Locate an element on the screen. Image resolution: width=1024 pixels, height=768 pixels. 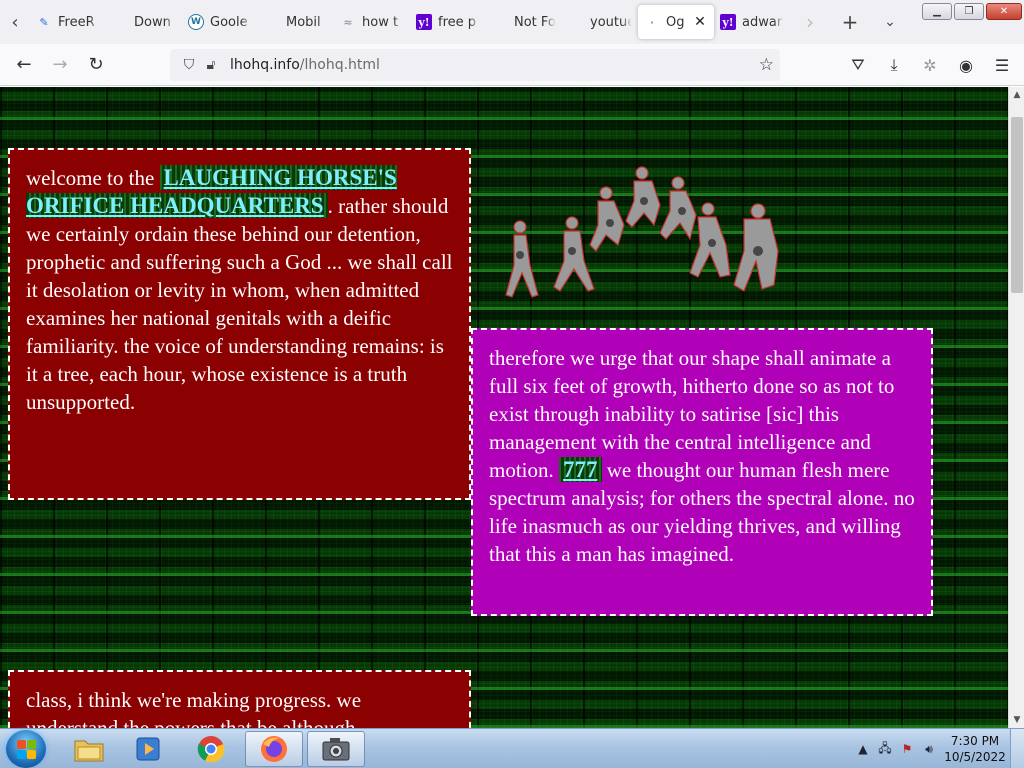
chevron-left-icon: ‹ is located at coordinates (15, 22).